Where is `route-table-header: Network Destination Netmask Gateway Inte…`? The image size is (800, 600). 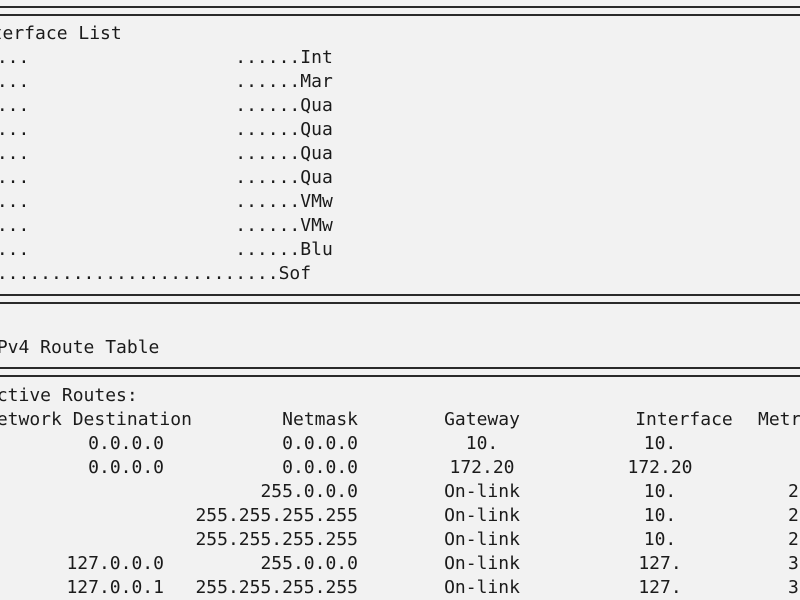
route-table-header: Network Destination Netmask Gateway Inte… is located at coordinates (400, 420).